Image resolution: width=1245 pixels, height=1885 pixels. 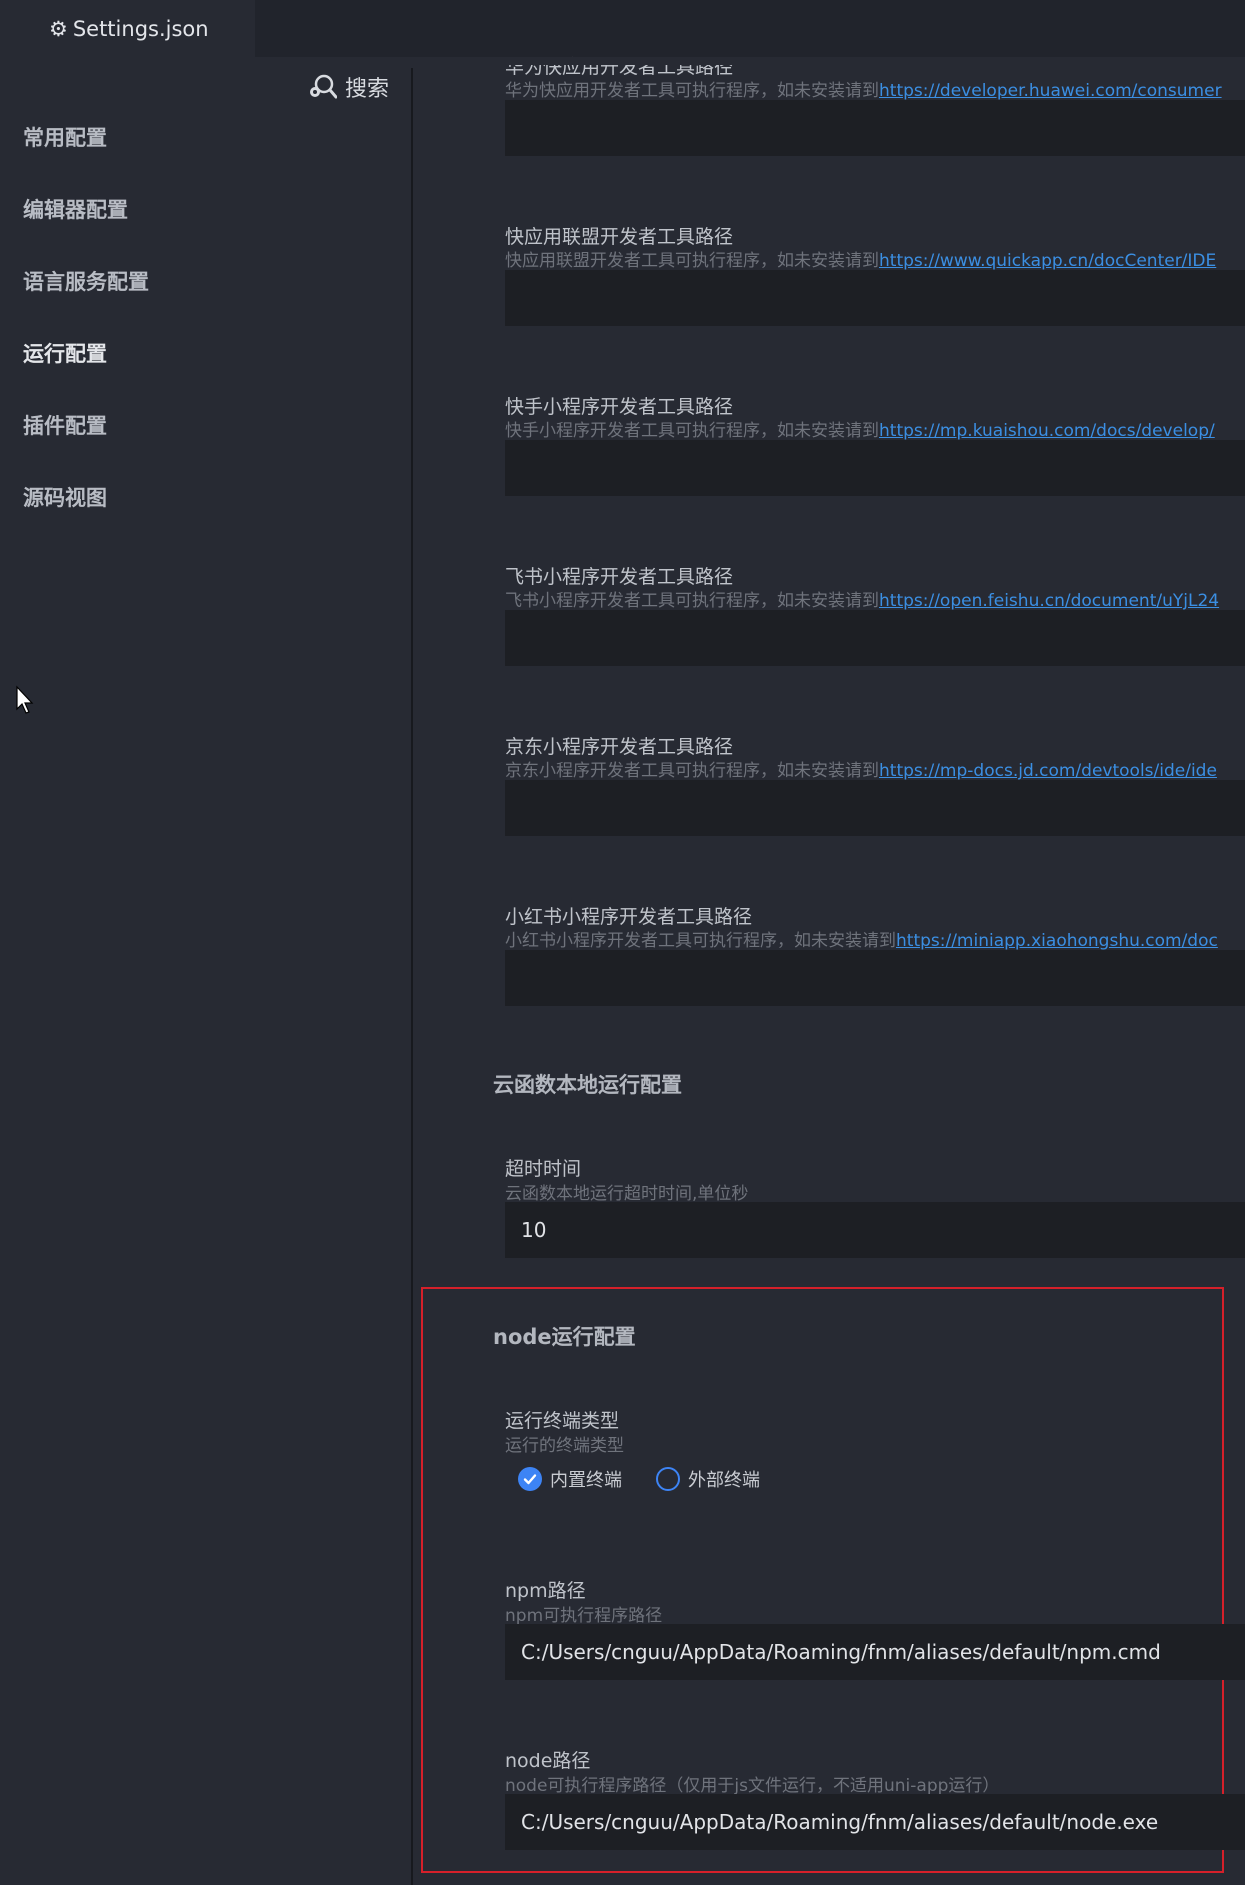 I want to click on setting-title-quickapp: 快应用联盟开发者工具路径, so click(x=619, y=237).